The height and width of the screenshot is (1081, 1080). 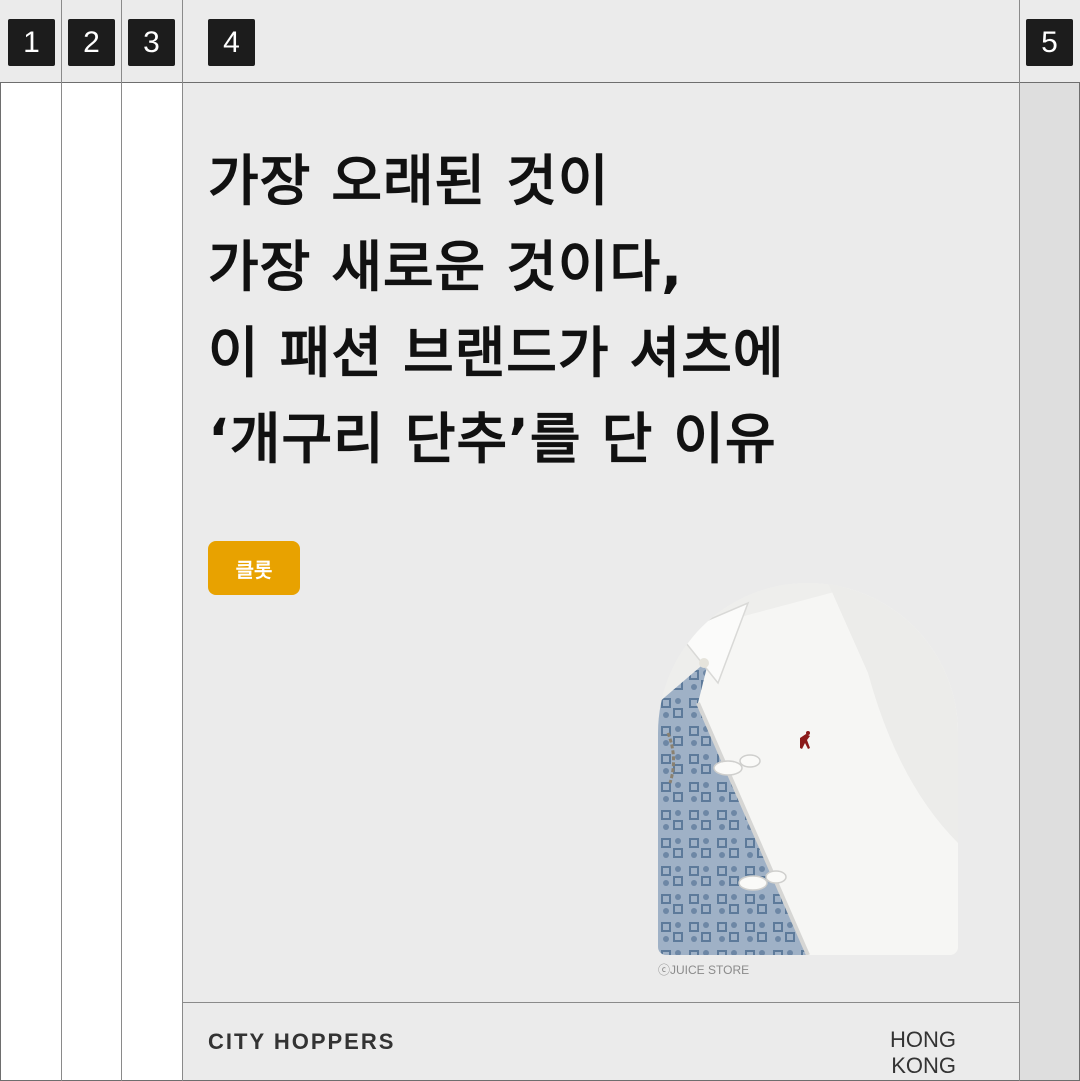 What do you see at coordinates (492, 439) in the screenshot?
I see `headline-line: ‘개구리 단추’를 단 이유` at bounding box center [492, 439].